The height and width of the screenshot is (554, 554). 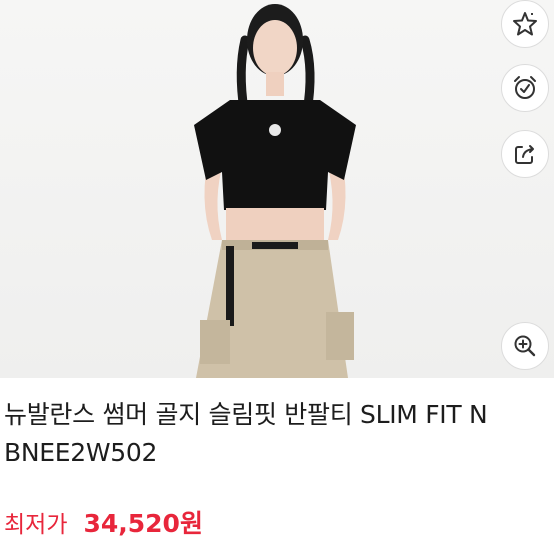 I want to click on favorite-button, so click(x=525, y=24).